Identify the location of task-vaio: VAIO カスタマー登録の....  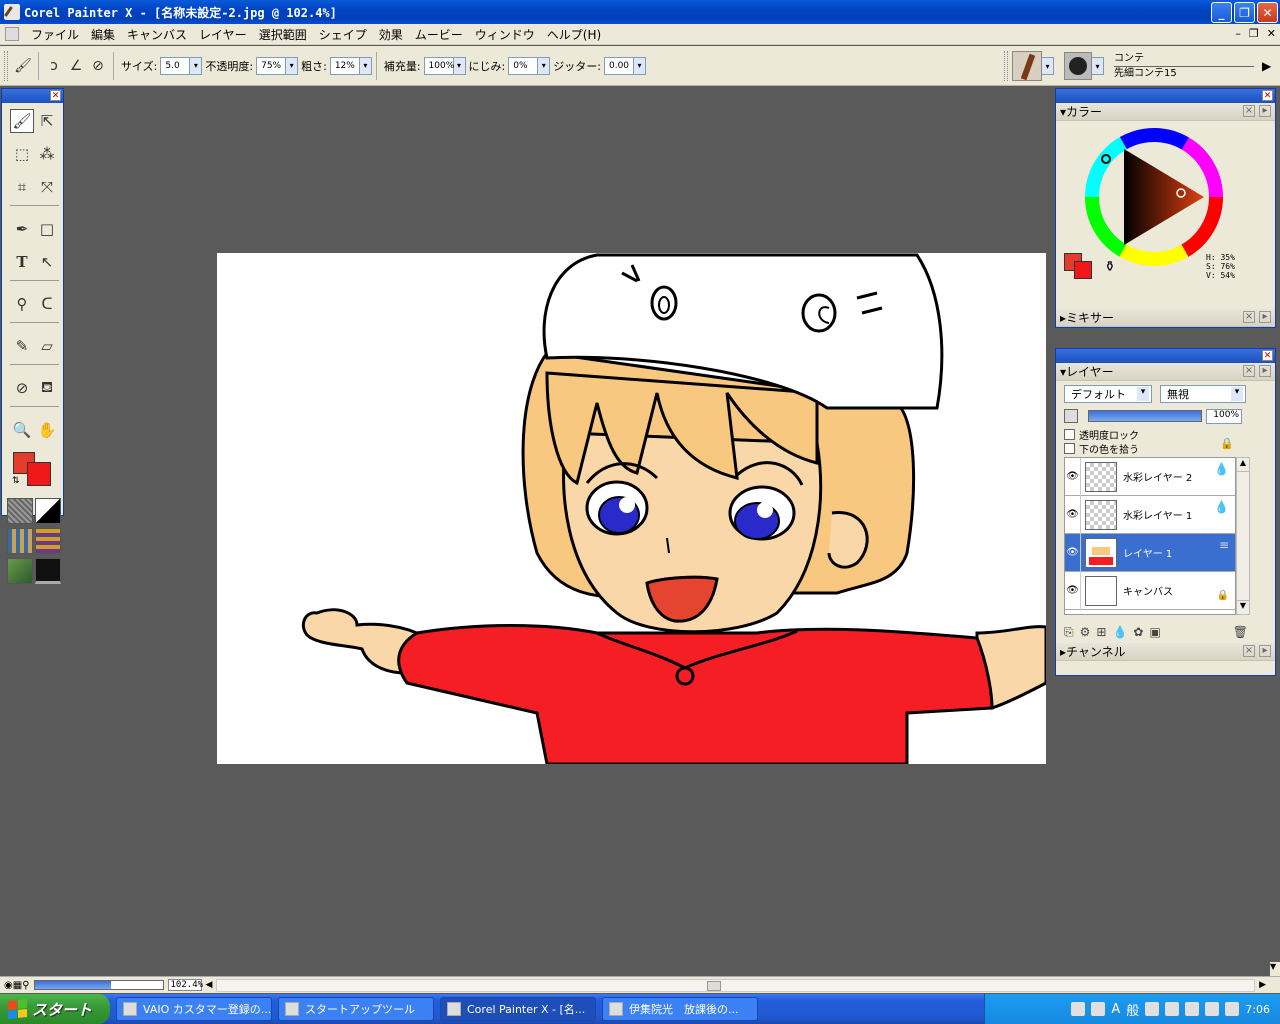
(194, 1009).